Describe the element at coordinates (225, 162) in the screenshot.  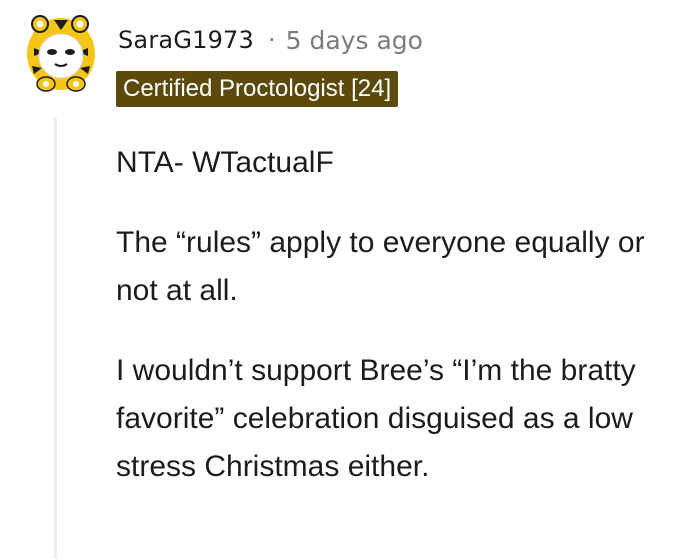
I see `comment-paragraph: NTA- WTactualF` at that location.